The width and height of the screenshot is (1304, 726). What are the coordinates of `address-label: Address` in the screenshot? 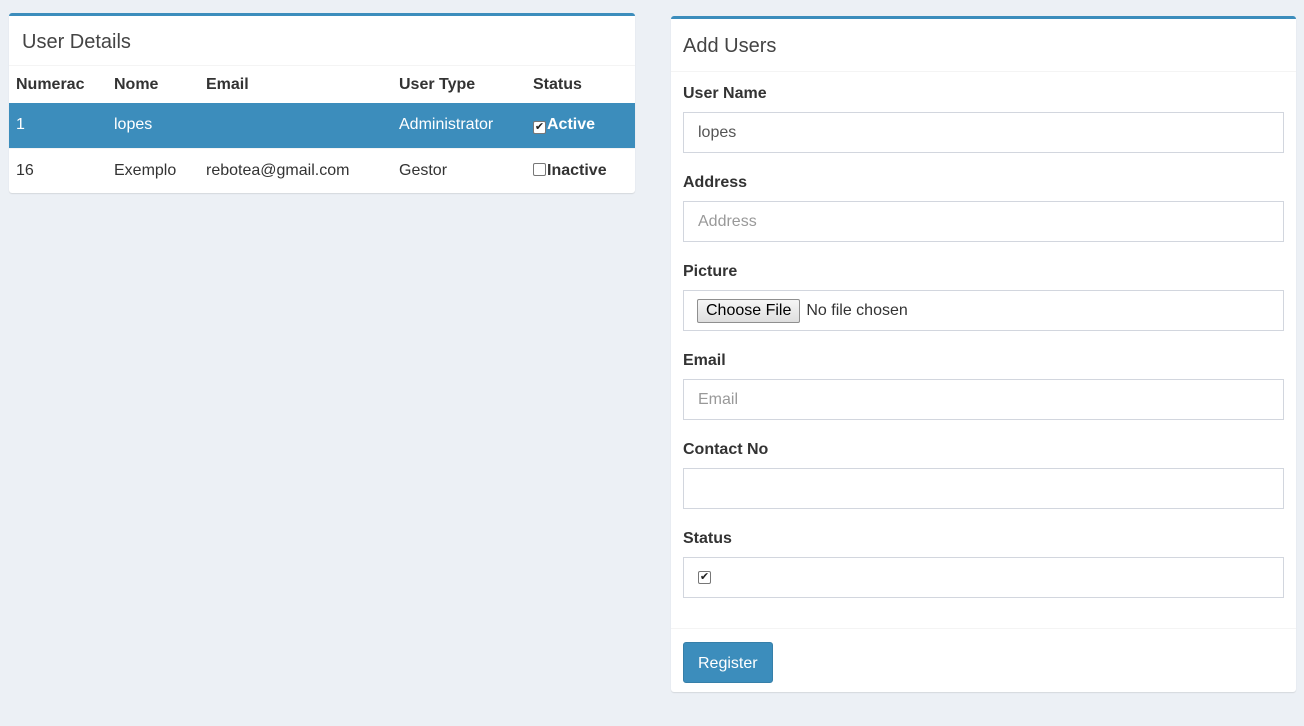 It's located at (715, 182).